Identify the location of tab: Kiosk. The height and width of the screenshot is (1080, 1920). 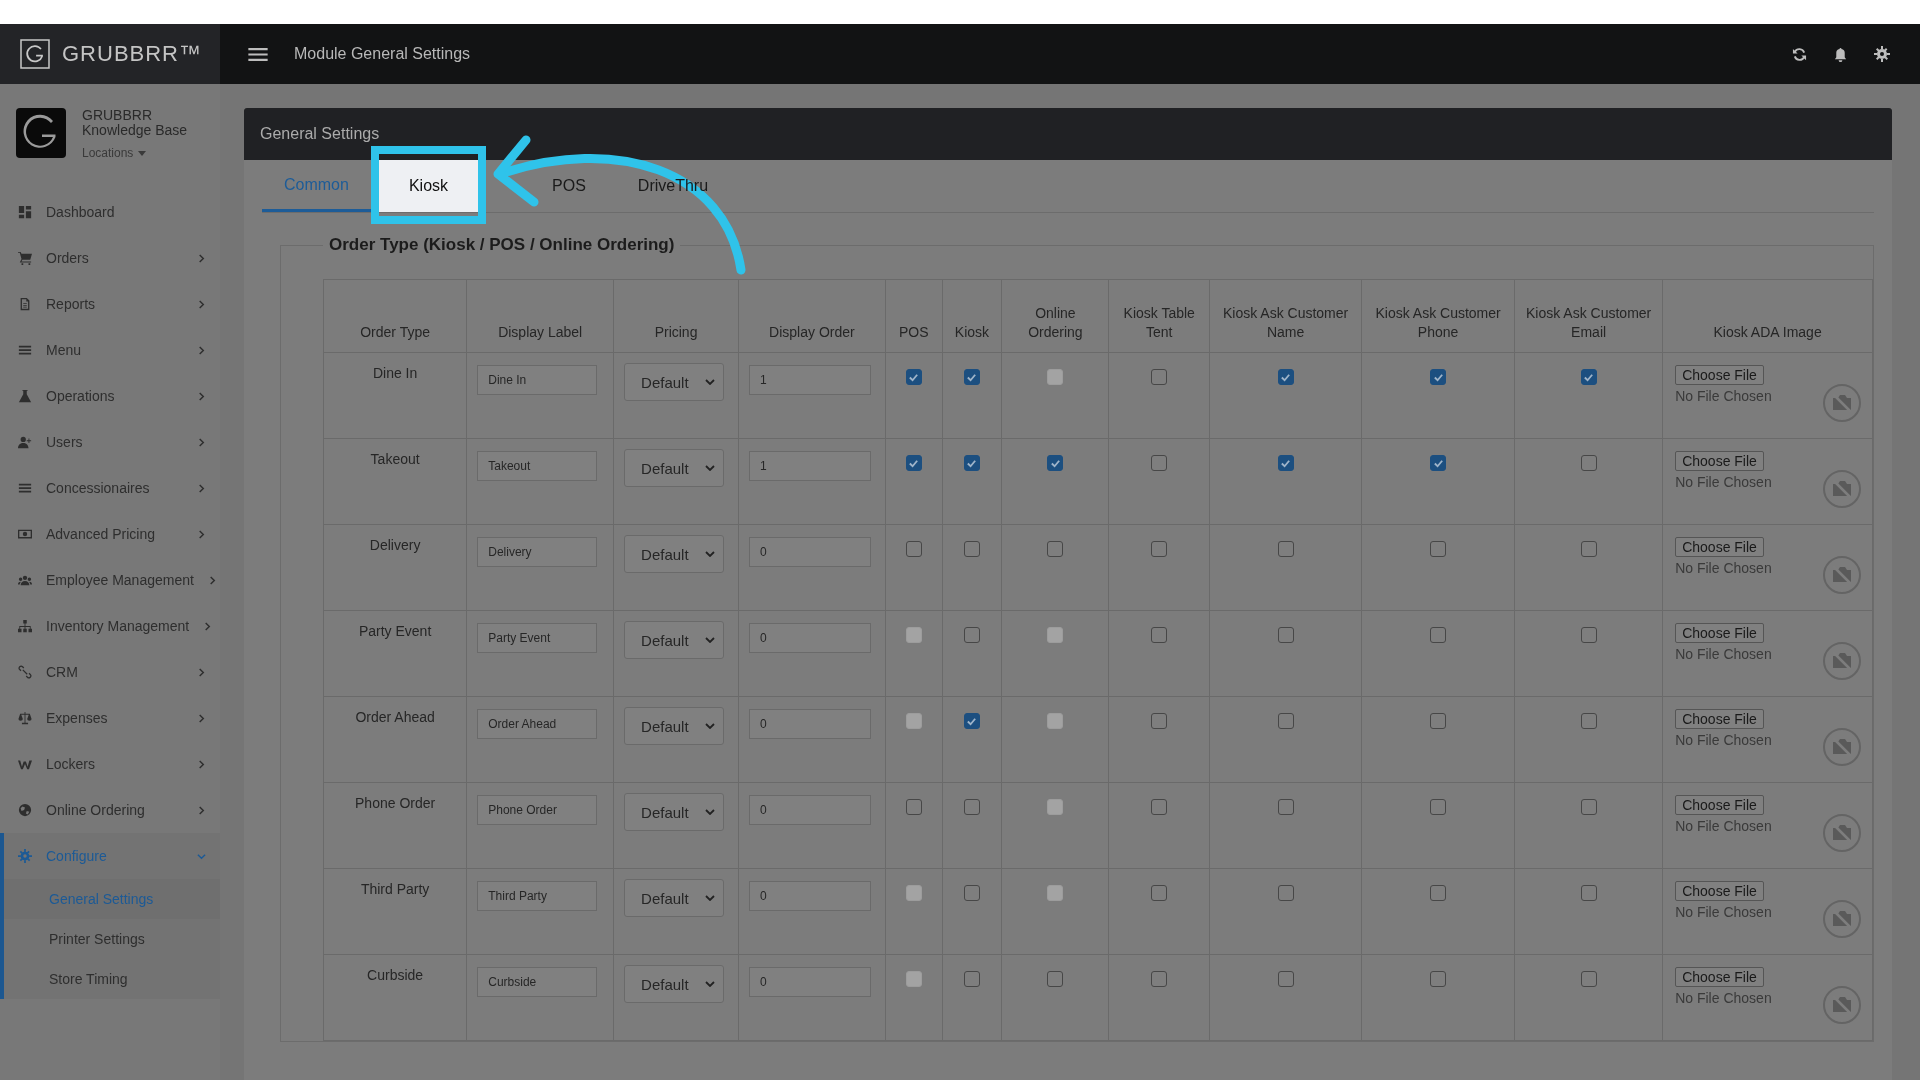
(428, 186).